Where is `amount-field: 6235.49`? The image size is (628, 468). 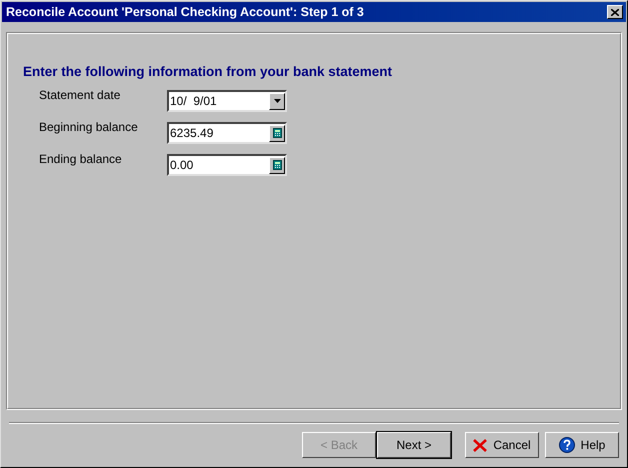
amount-field: 6235.49 is located at coordinates (227, 133).